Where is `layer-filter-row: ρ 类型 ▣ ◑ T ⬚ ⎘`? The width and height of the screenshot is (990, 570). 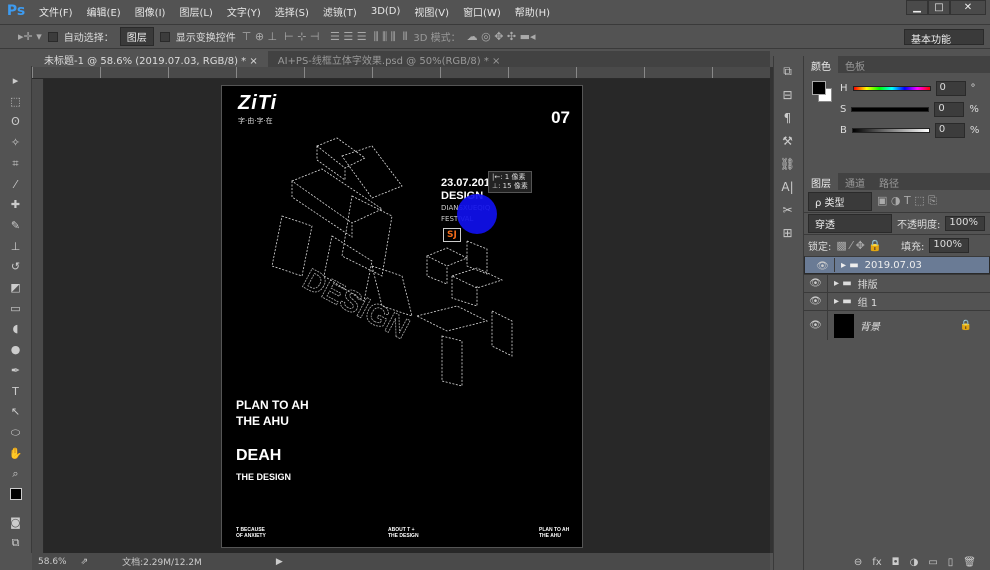 layer-filter-row: ρ 类型 ▣ ◑ T ⬚ ⎘ is located at coordinates (897, 201).